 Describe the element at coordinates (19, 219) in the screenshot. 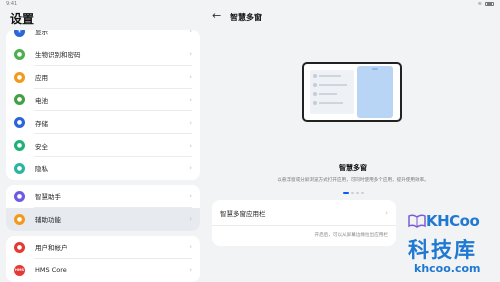

I see `accessibility-icon: ●` at that location.